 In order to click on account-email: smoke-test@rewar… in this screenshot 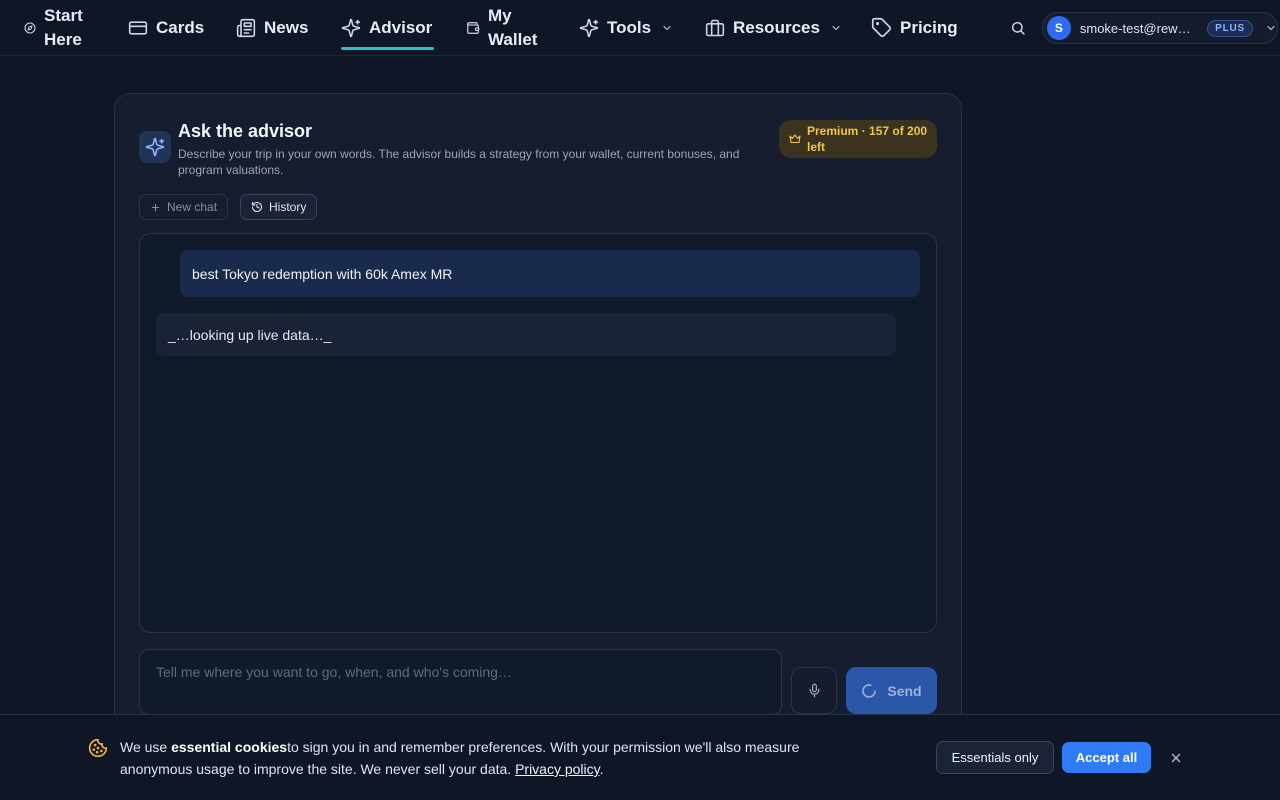, I will do `click(1138, 28)`.